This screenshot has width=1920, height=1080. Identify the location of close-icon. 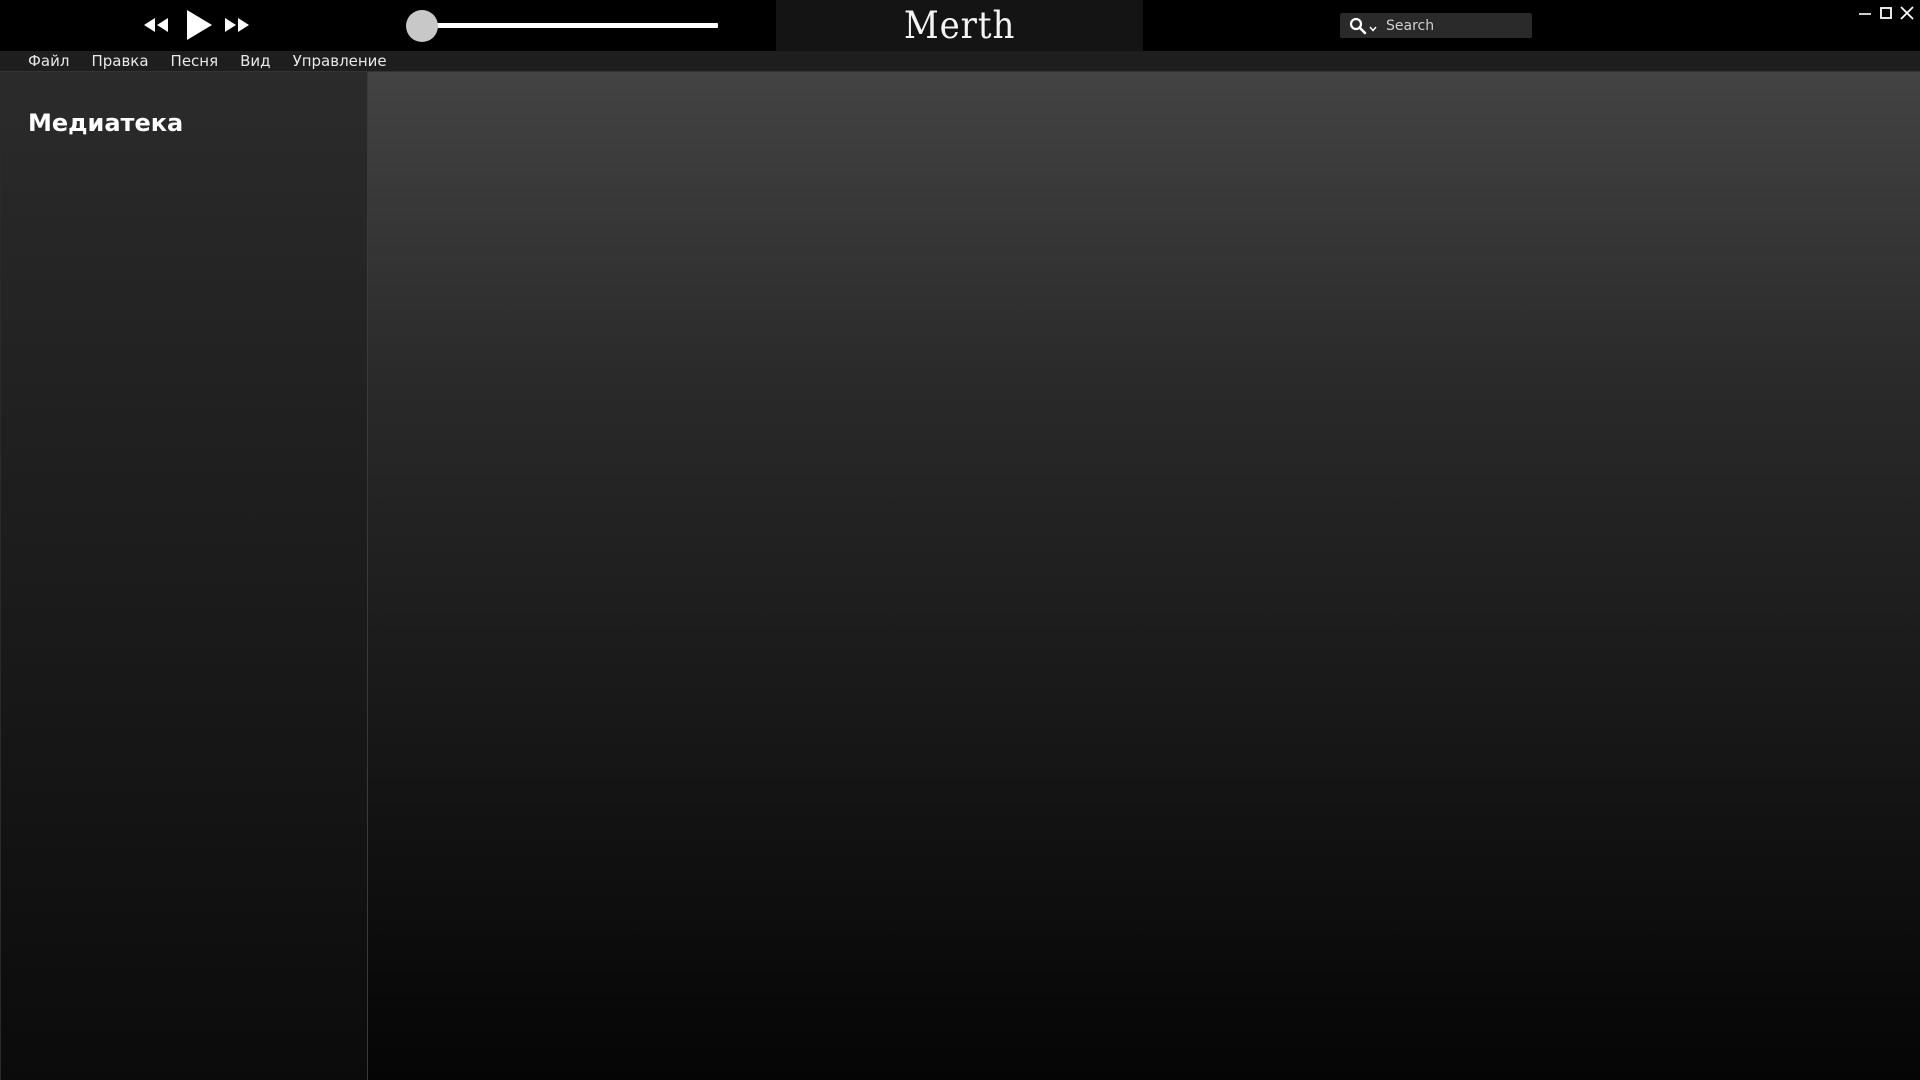
(1907, 13).